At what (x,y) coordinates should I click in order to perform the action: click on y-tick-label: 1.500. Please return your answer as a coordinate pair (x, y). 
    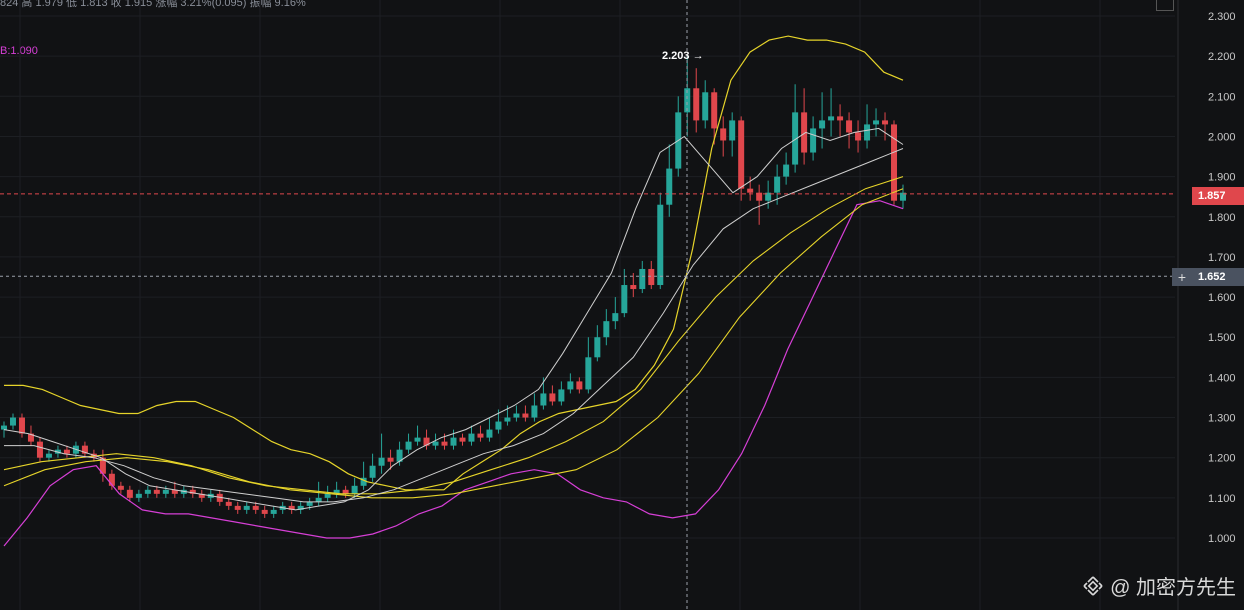
    Looking at the image, I should click on (1222, 338).